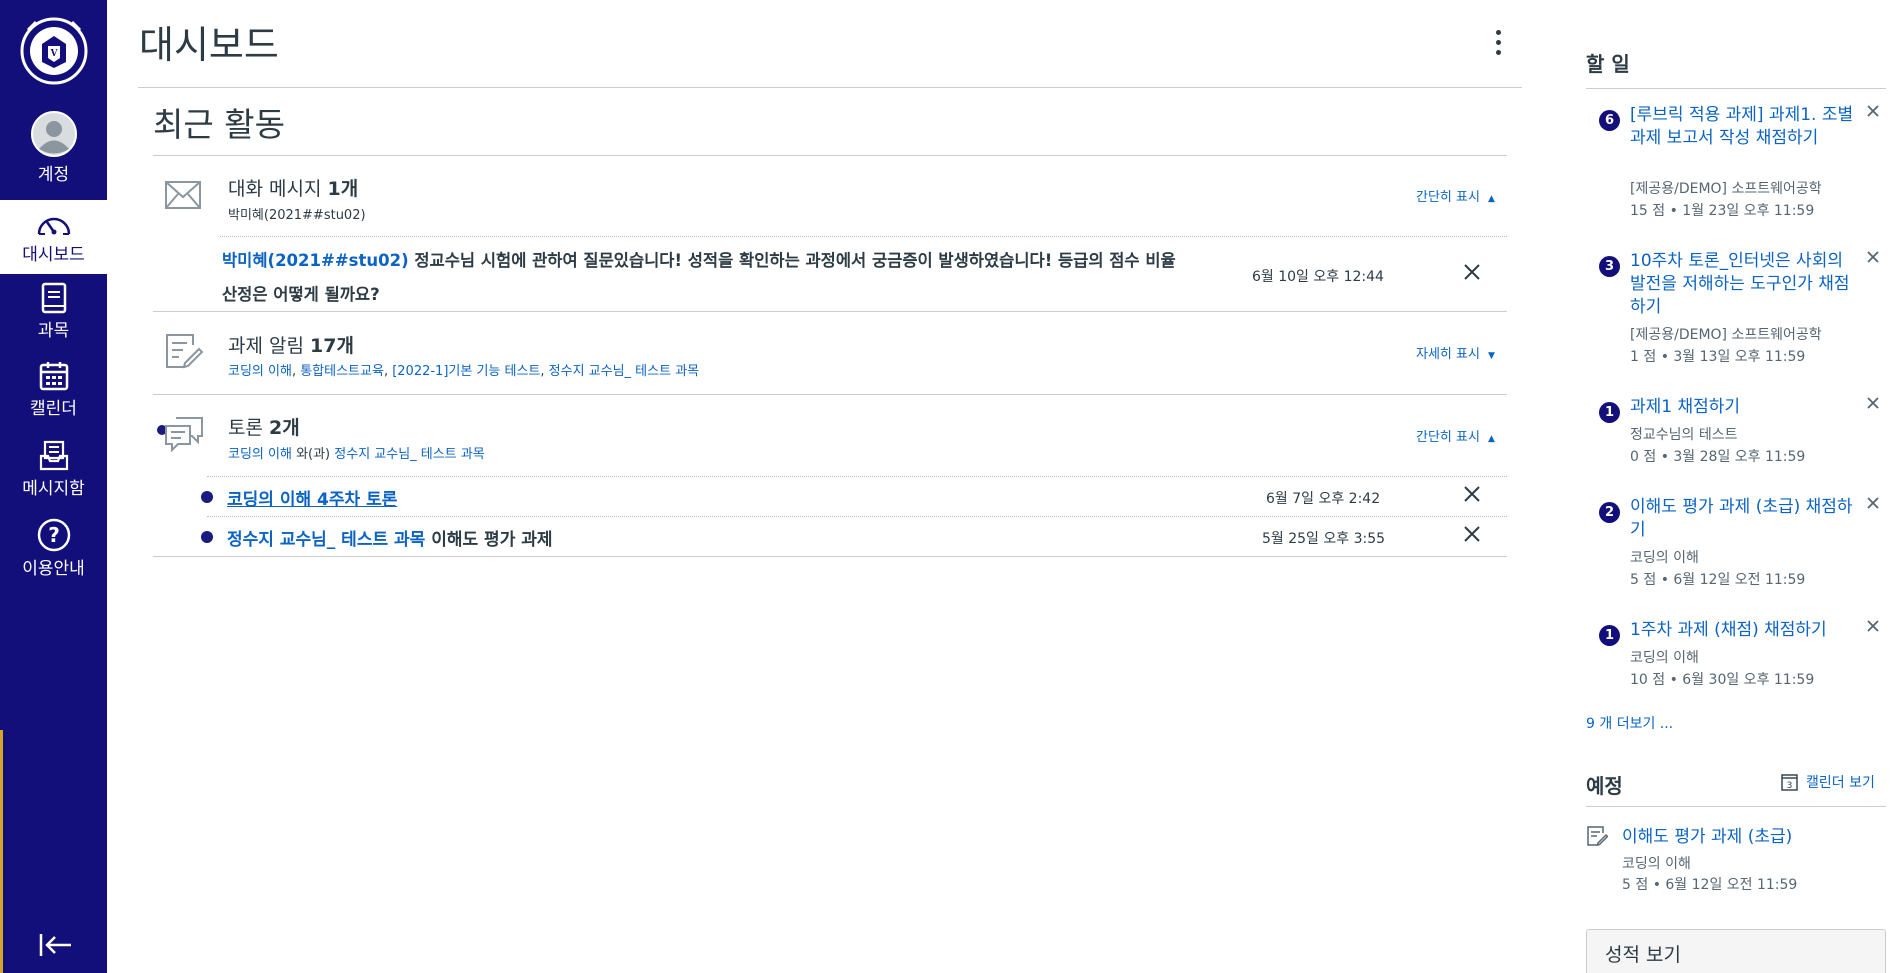 Image resolution: width=1901 pixels, height=973 pixels. What do you see at coordinates (1742, 407) in the screenshot?
I see `todo-title-link: 과제1 채점하기` at bounding box center [1742, 407].